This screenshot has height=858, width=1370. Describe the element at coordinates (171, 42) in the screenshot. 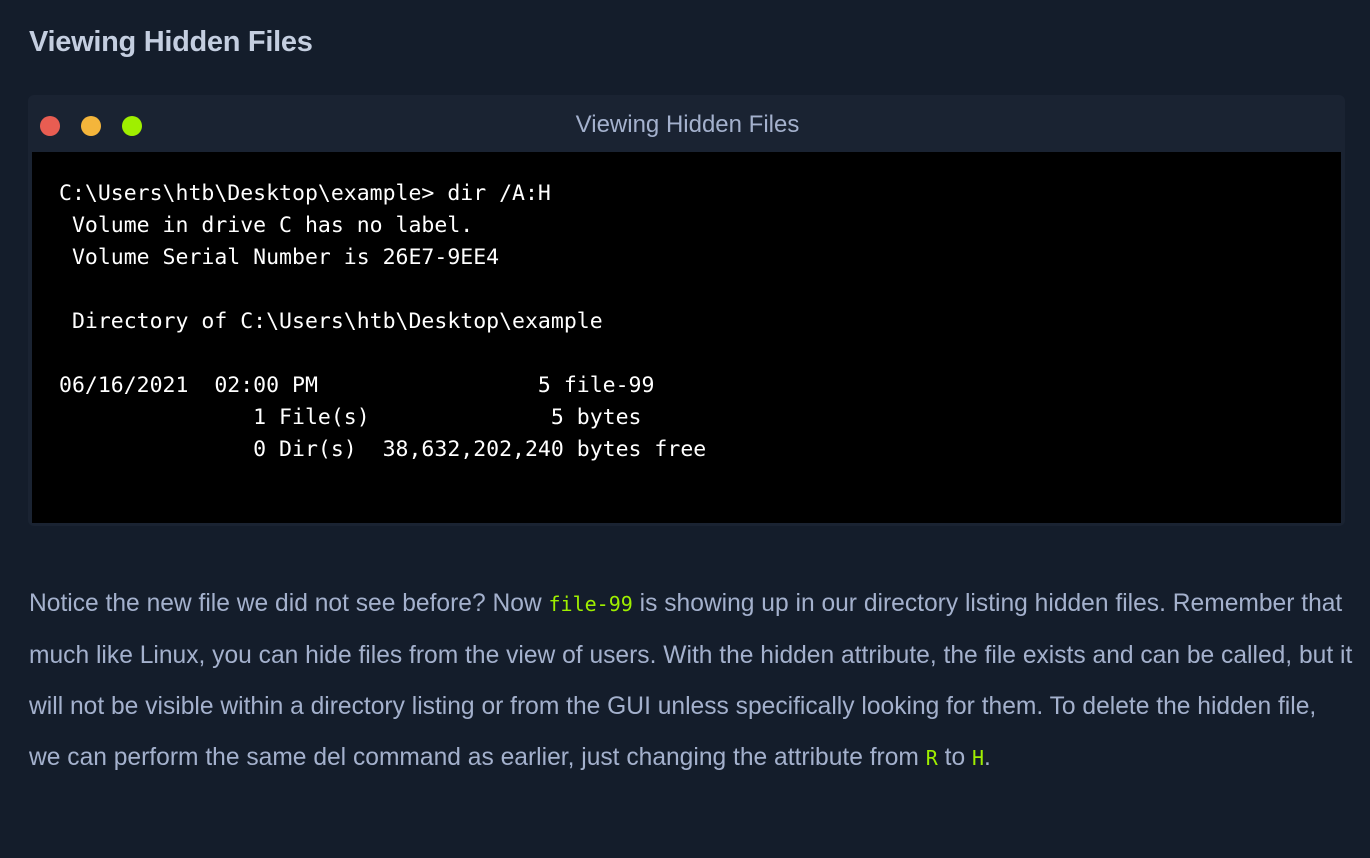

I see `section-heading: Viewing Hidden Files` at that location.